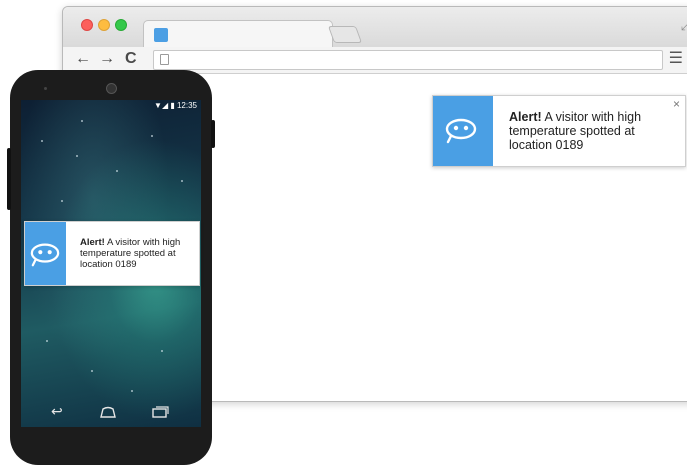  What do you see at coordinates (375, 27) in the screenshot?
I see `title-bar: ⤢` at bounding box center [375, 27].